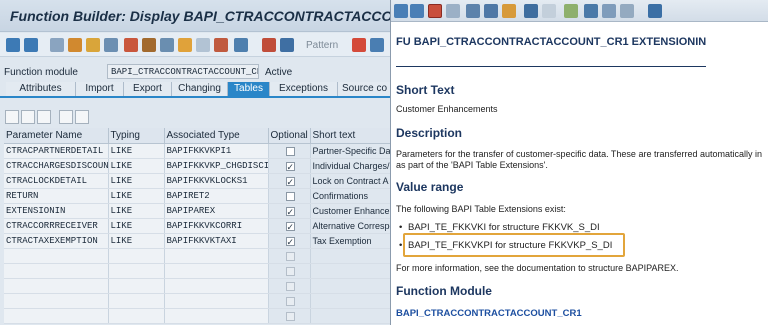  Describe the element at coordinates (453, 11) in the screenshot. I see `history-icon` at that location.